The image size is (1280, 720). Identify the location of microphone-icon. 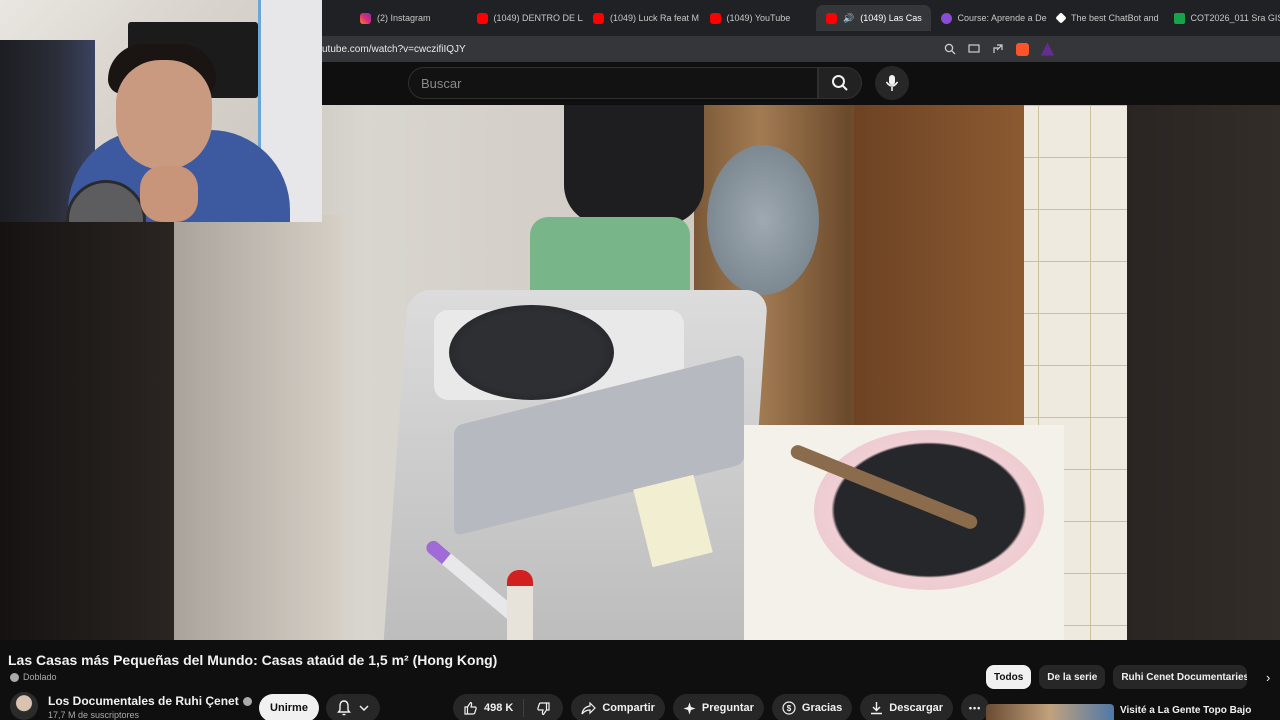
(892, 83).